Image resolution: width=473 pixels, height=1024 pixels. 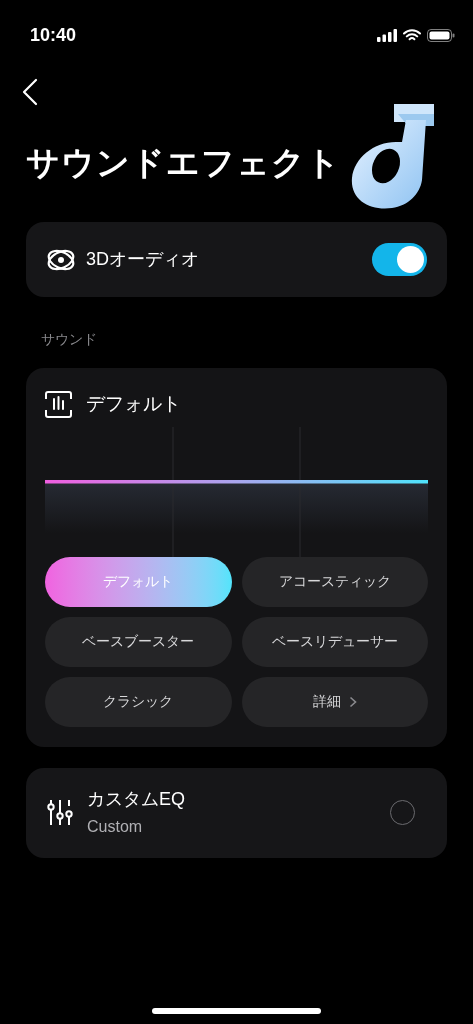 I want to click on preset-title: デフォルト, so click(x=133, y=404).